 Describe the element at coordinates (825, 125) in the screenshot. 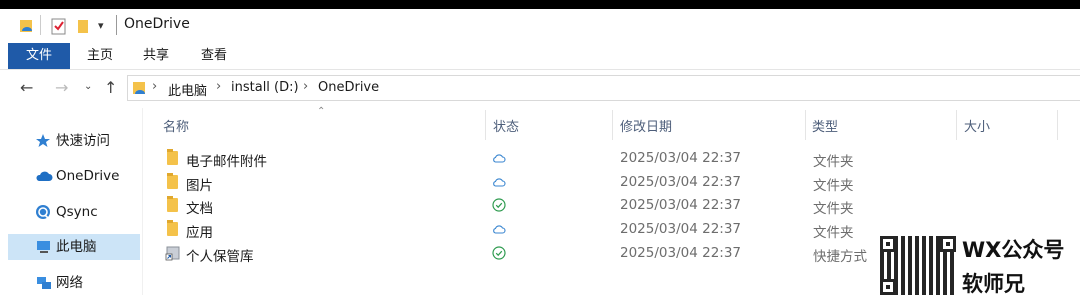

I see `column-header-type: 类型` at that location.